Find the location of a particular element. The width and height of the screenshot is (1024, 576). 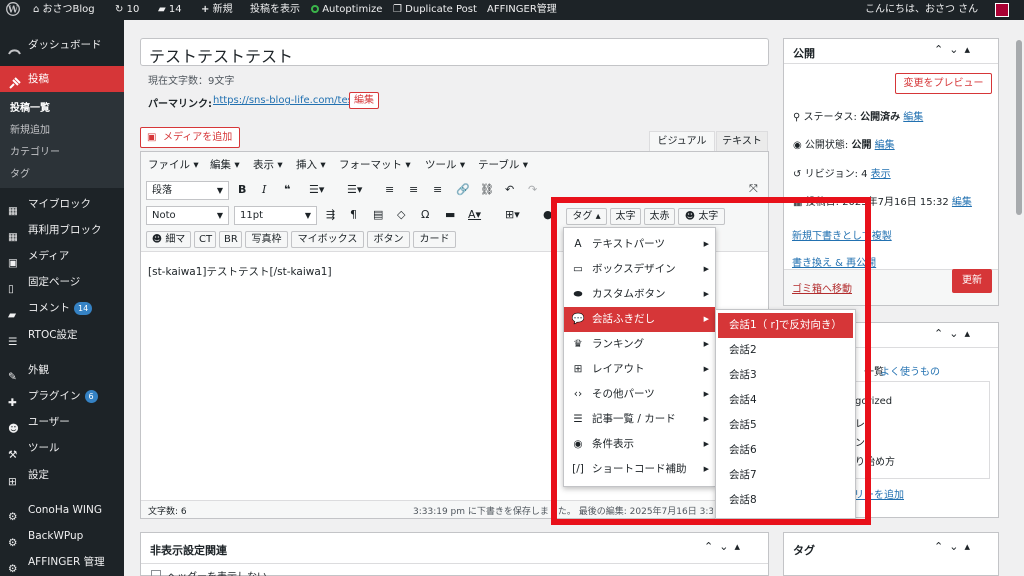

duplicate-post-link: ❐ Duplicate Post is located at coordinates (435, 10).